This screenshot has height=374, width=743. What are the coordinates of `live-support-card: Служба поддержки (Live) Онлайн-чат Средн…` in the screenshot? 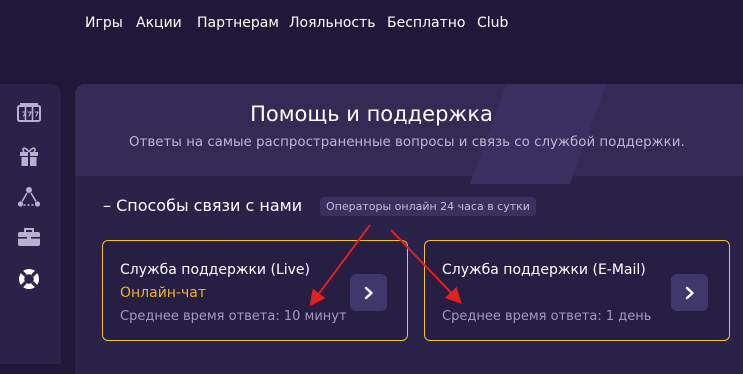 It's located at (255, 290).